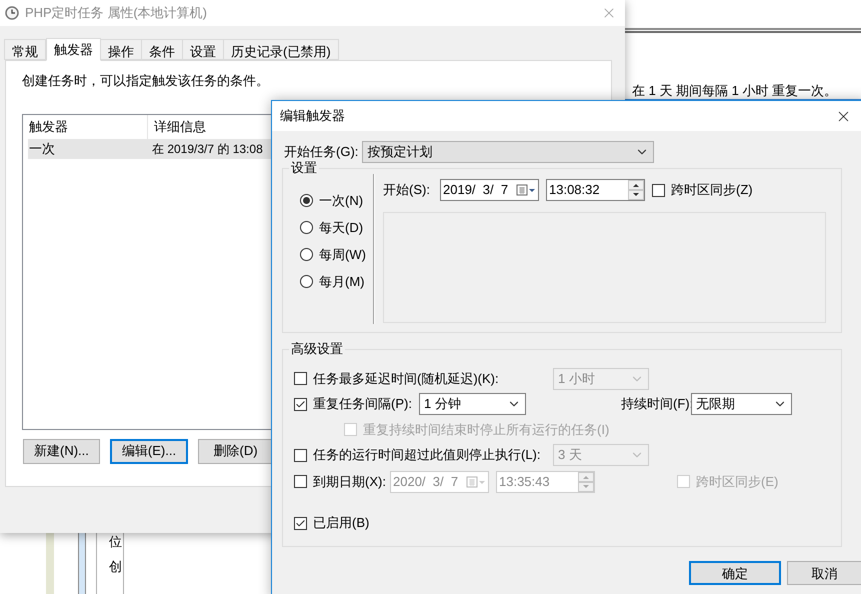 This screenshot has width=861, height=594. I want to click on tab: 触发器, so click(73, 49).